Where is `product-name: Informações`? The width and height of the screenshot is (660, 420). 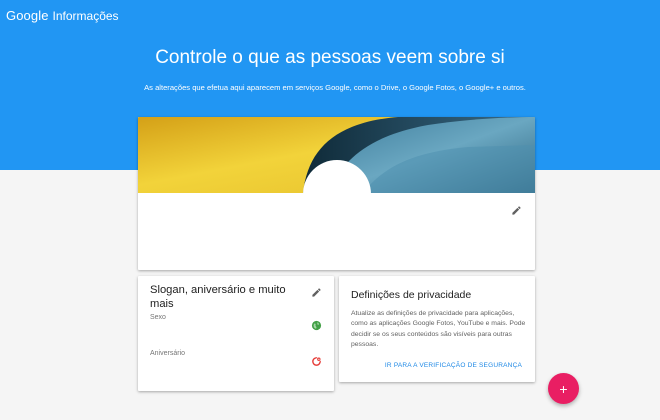 product-name: Informações is located at coordinates (85, 16).